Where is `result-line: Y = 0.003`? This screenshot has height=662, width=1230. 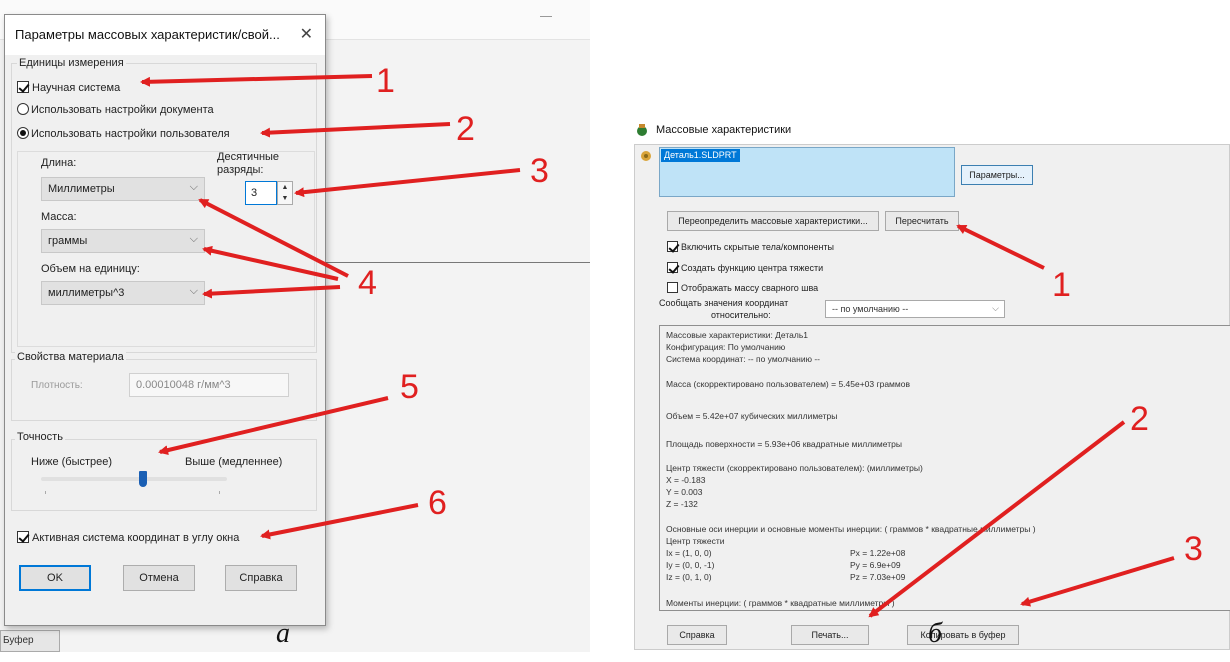 result-line: Y = 0.003 is located at coordinates (684, 492).